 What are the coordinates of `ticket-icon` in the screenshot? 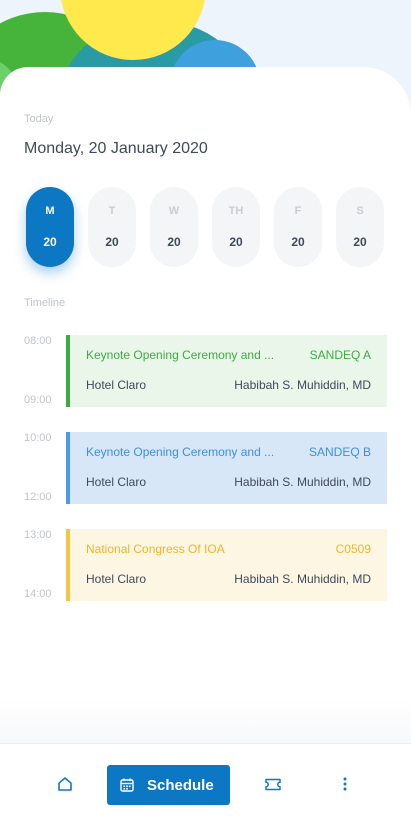 It's located at (273, 784).